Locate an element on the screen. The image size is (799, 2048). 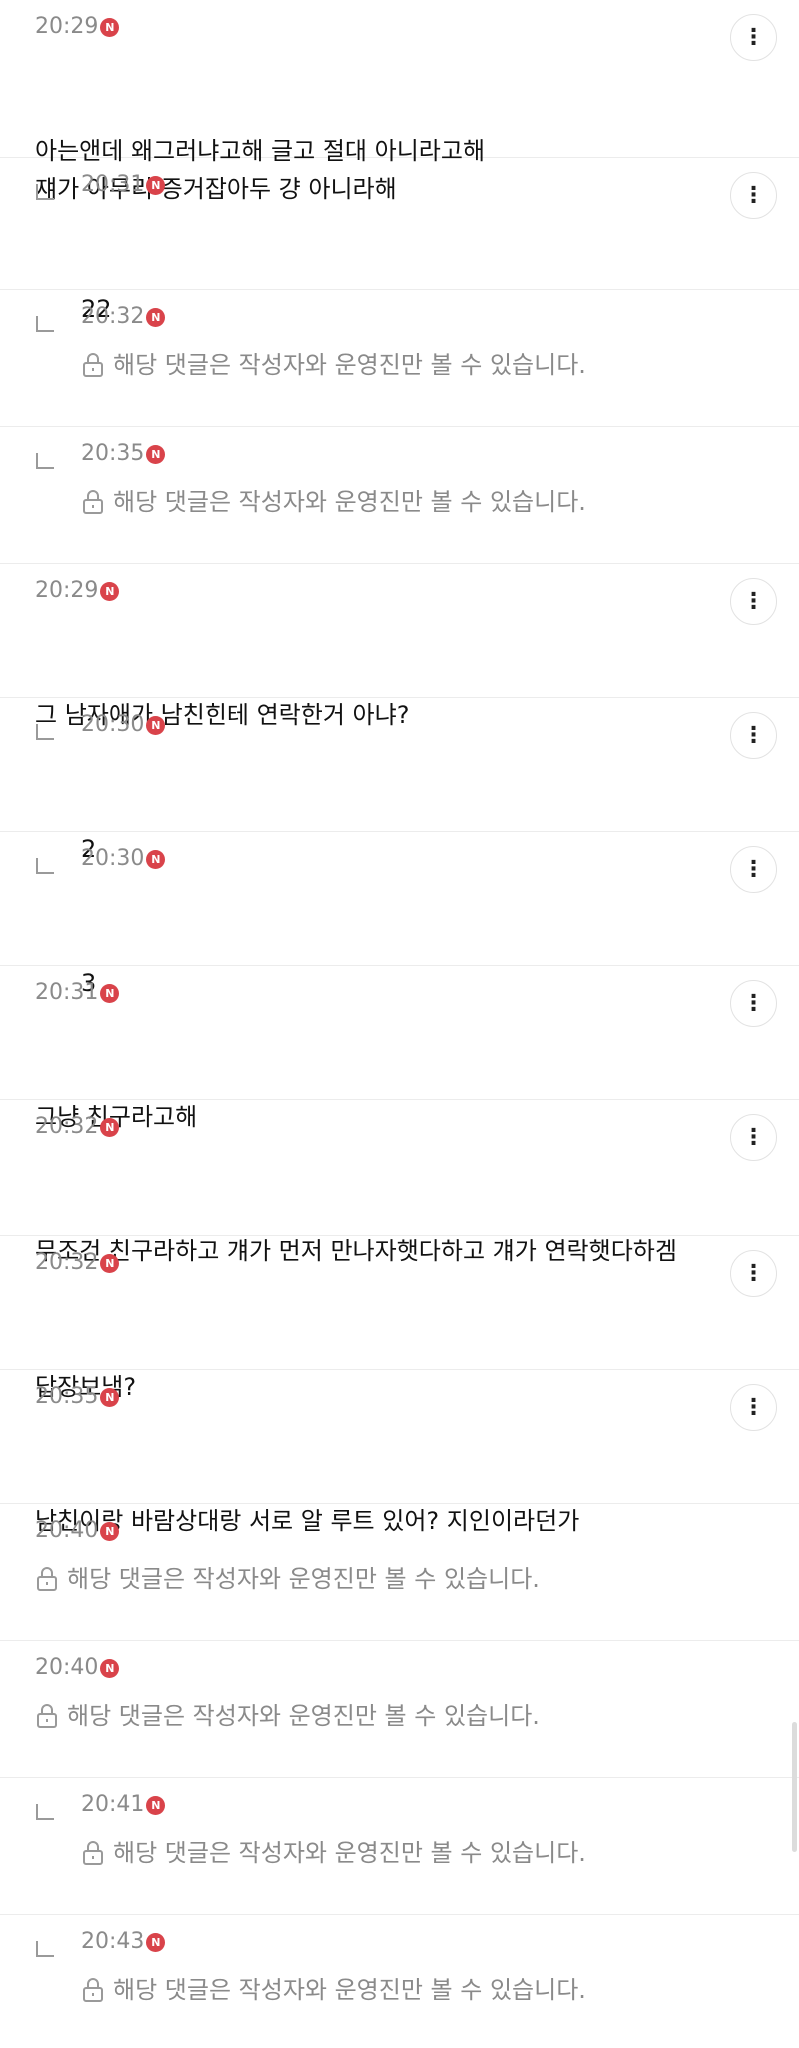
comment-item: 20:43 N 해당 댓글은 작성자와 운영진만 볼 수 있습니다. is located at coordinates (399, 1981).